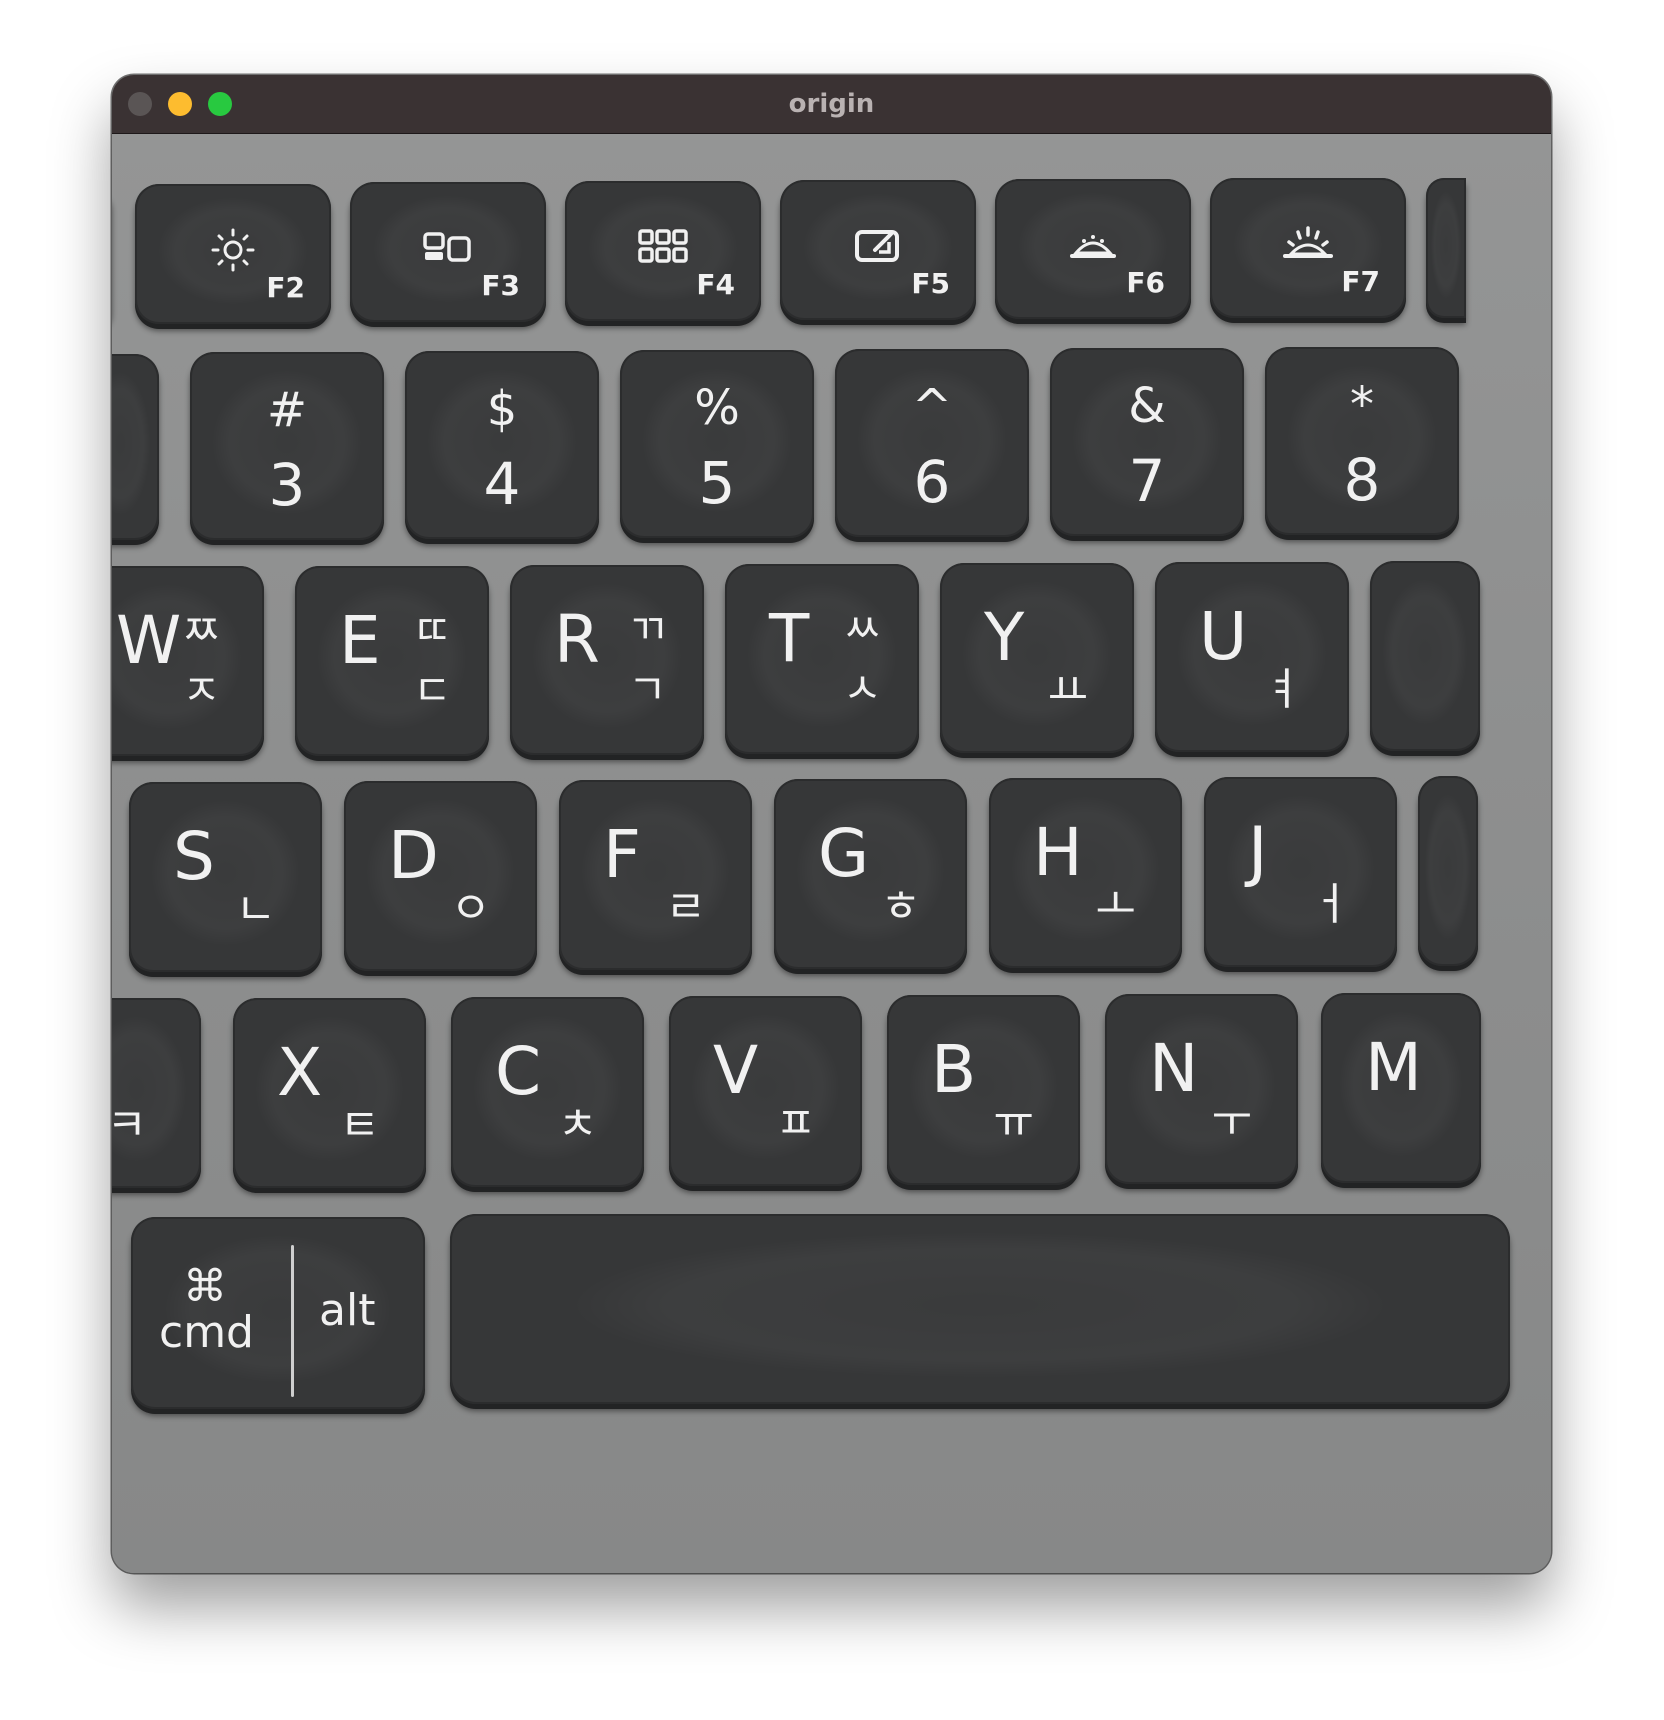 The height and width of the screenshot is (1720, 1664). I want to click on alt-label: alt, so click(347, 1310).